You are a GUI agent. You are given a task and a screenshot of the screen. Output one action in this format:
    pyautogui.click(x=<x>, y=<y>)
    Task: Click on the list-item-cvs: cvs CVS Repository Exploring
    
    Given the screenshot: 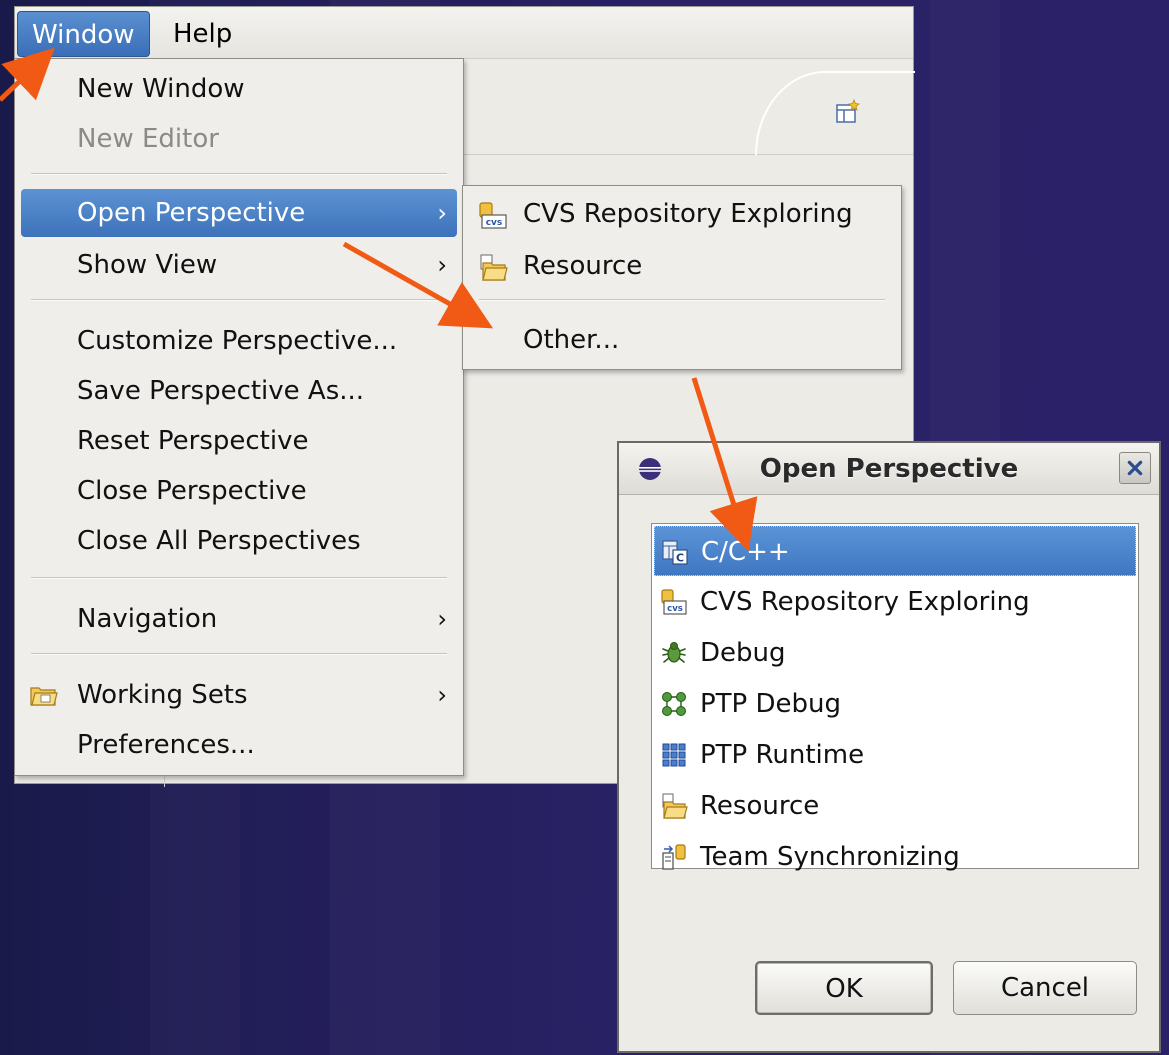 What is the action you would take?
    pyautogui.click(x=895, y=602)
    